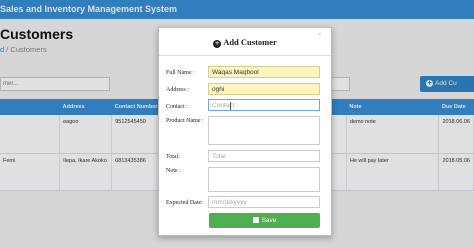 Image resolution: width=474 pixels, height=248 pixels. I want to click on modal-title-text: Add Customer, so click(250, 42).